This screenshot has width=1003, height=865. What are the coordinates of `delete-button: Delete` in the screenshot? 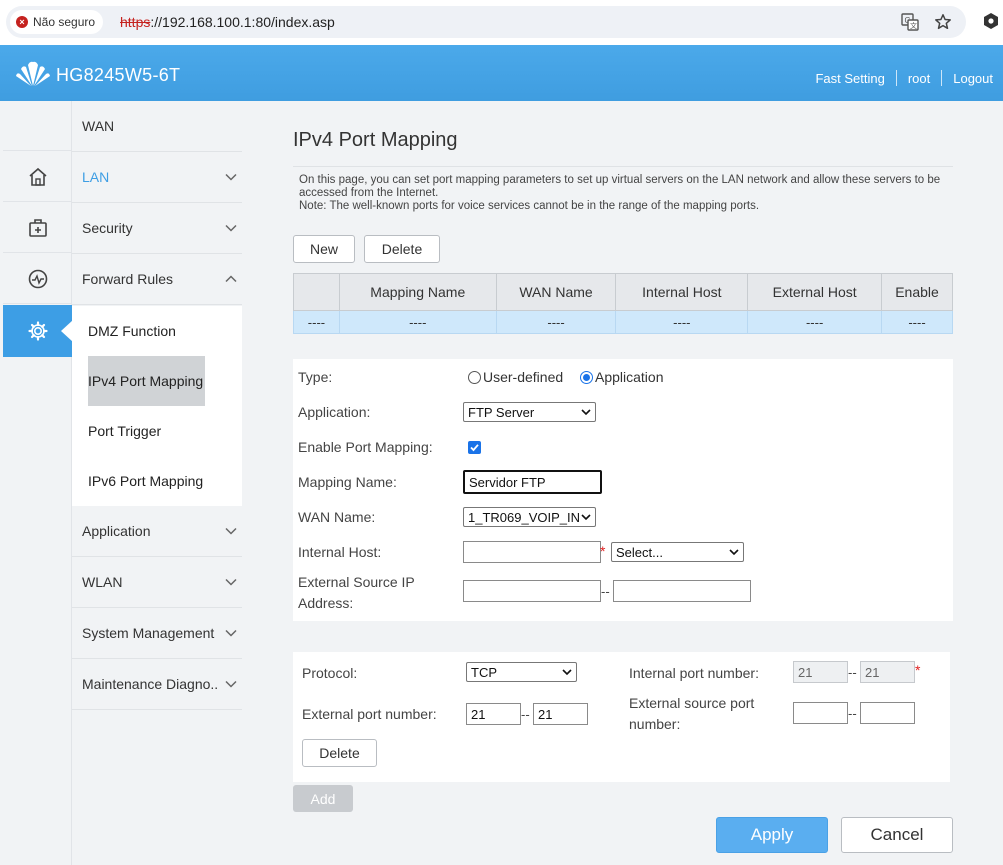 It's located at (402, 249).